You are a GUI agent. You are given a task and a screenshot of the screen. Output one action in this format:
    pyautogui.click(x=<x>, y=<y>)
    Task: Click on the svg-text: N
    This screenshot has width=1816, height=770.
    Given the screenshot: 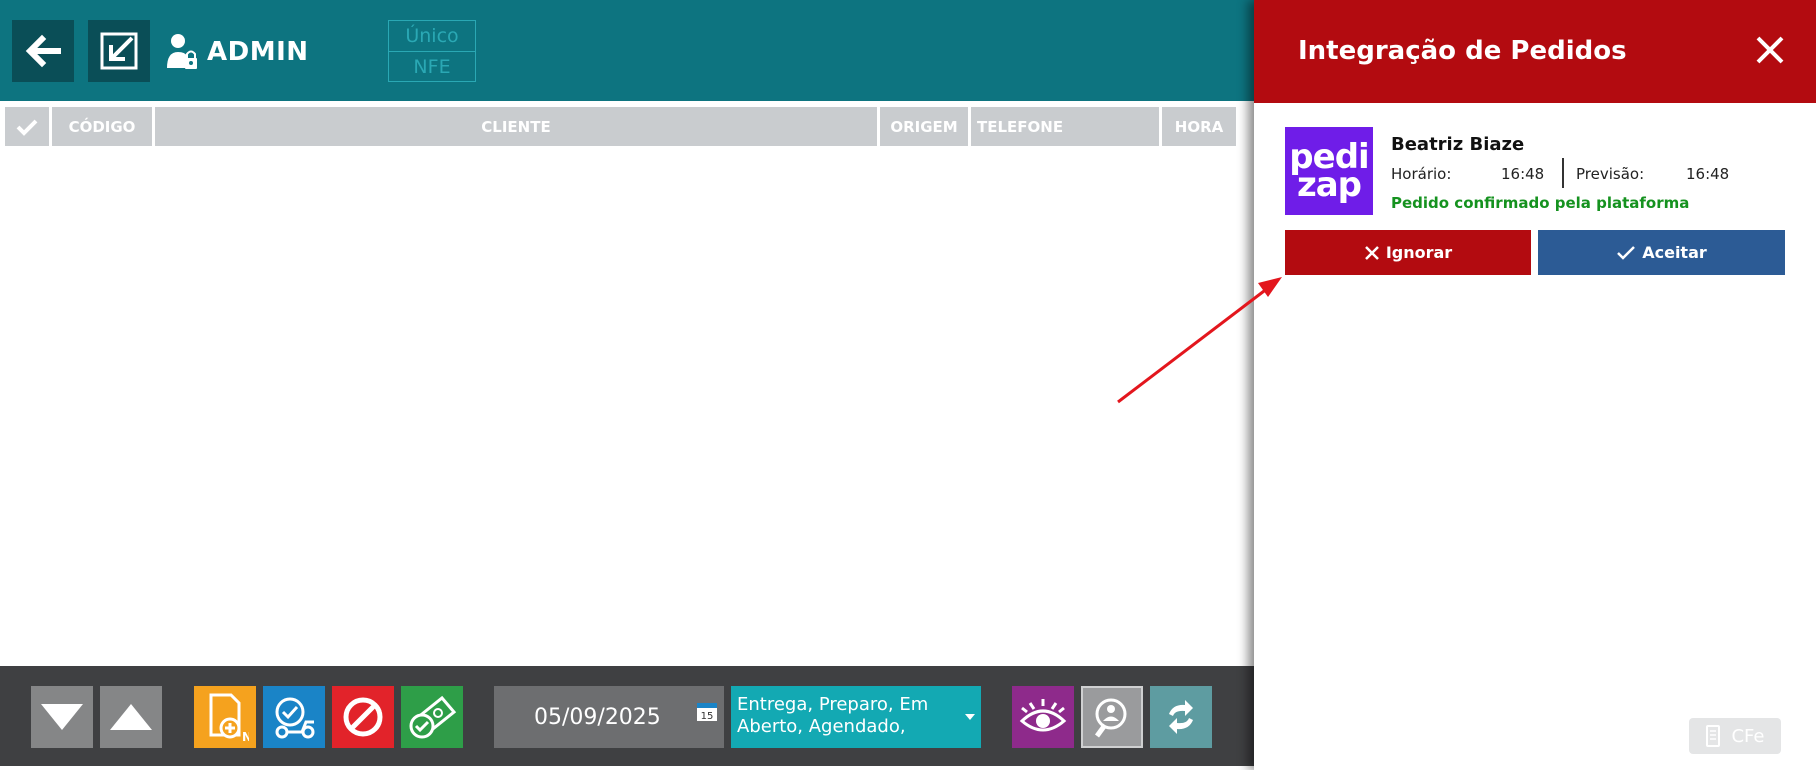 What is the action you would take?
    pyautogui.click(x=245, y=736)
    